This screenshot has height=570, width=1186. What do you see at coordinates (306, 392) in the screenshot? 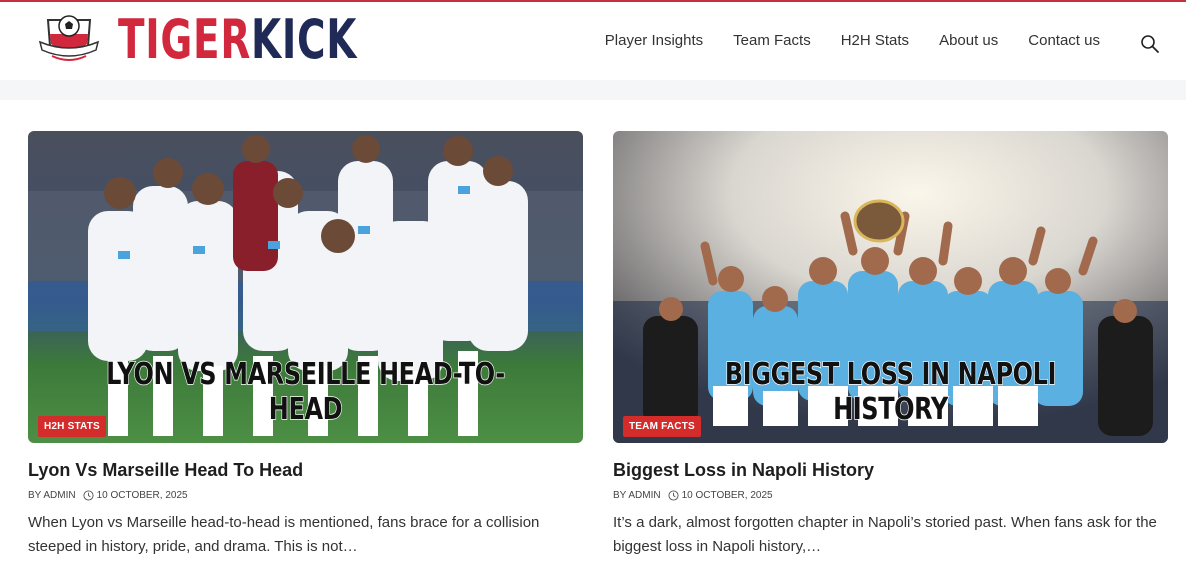
I see `thumbnail-caption: LYON VS MARSEILLE HEAD-TO-HEAD` at bounding box center [306, 392].